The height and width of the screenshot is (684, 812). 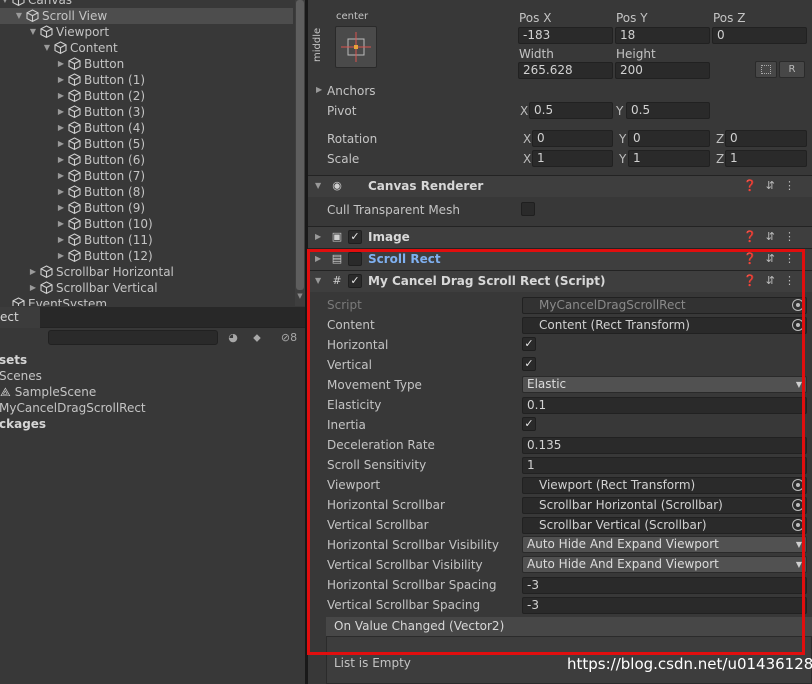 What do you see at coordinates (300, 145) in the screenshot?
I see `hierarchy-scrollbar-thumb` at bounding box center [300, 145].